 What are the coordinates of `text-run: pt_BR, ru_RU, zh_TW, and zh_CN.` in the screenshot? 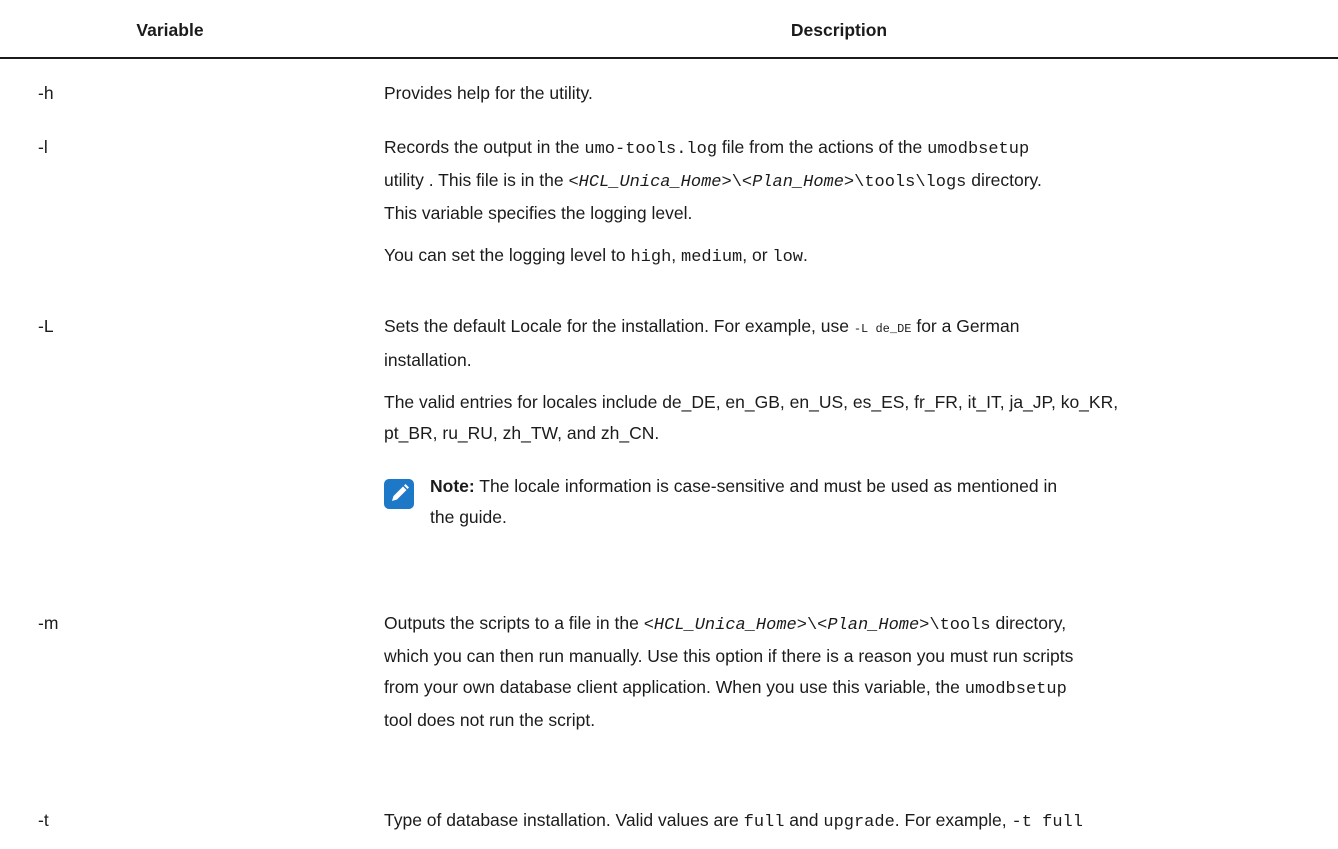 It's located at (522, 433).